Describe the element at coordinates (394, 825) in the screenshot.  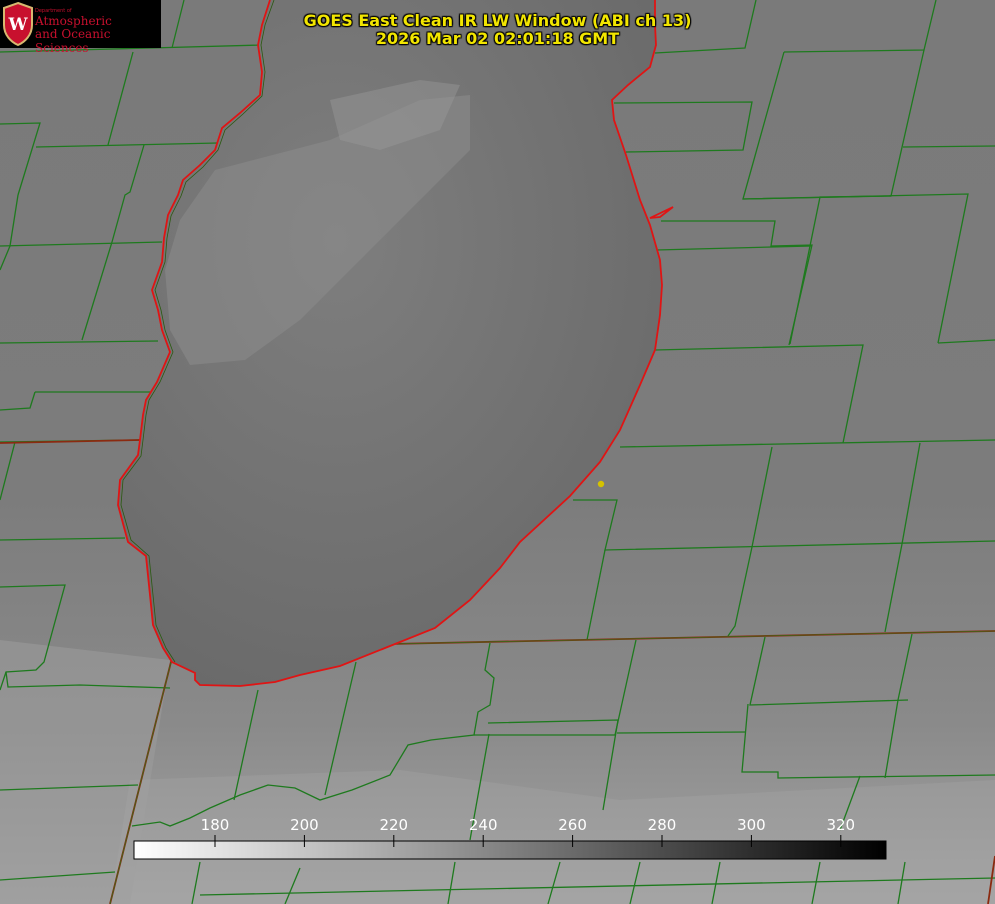
I see `colorbar-tick-label: 220` at that location.